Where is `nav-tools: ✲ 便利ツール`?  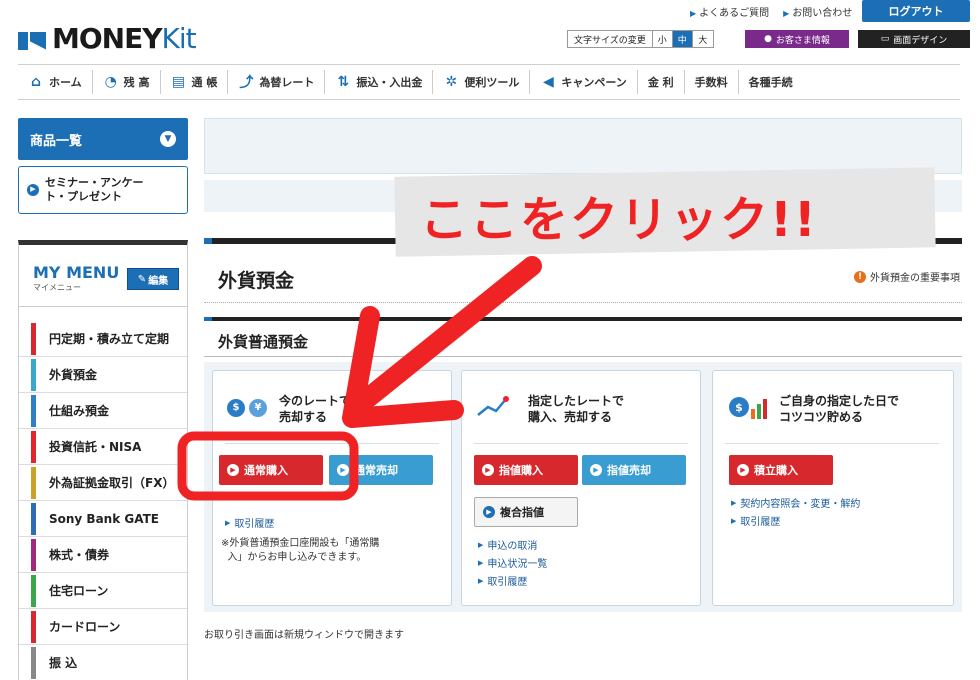 nav-tools: ✲ 便利ツール is located at coordinates (482, 82).